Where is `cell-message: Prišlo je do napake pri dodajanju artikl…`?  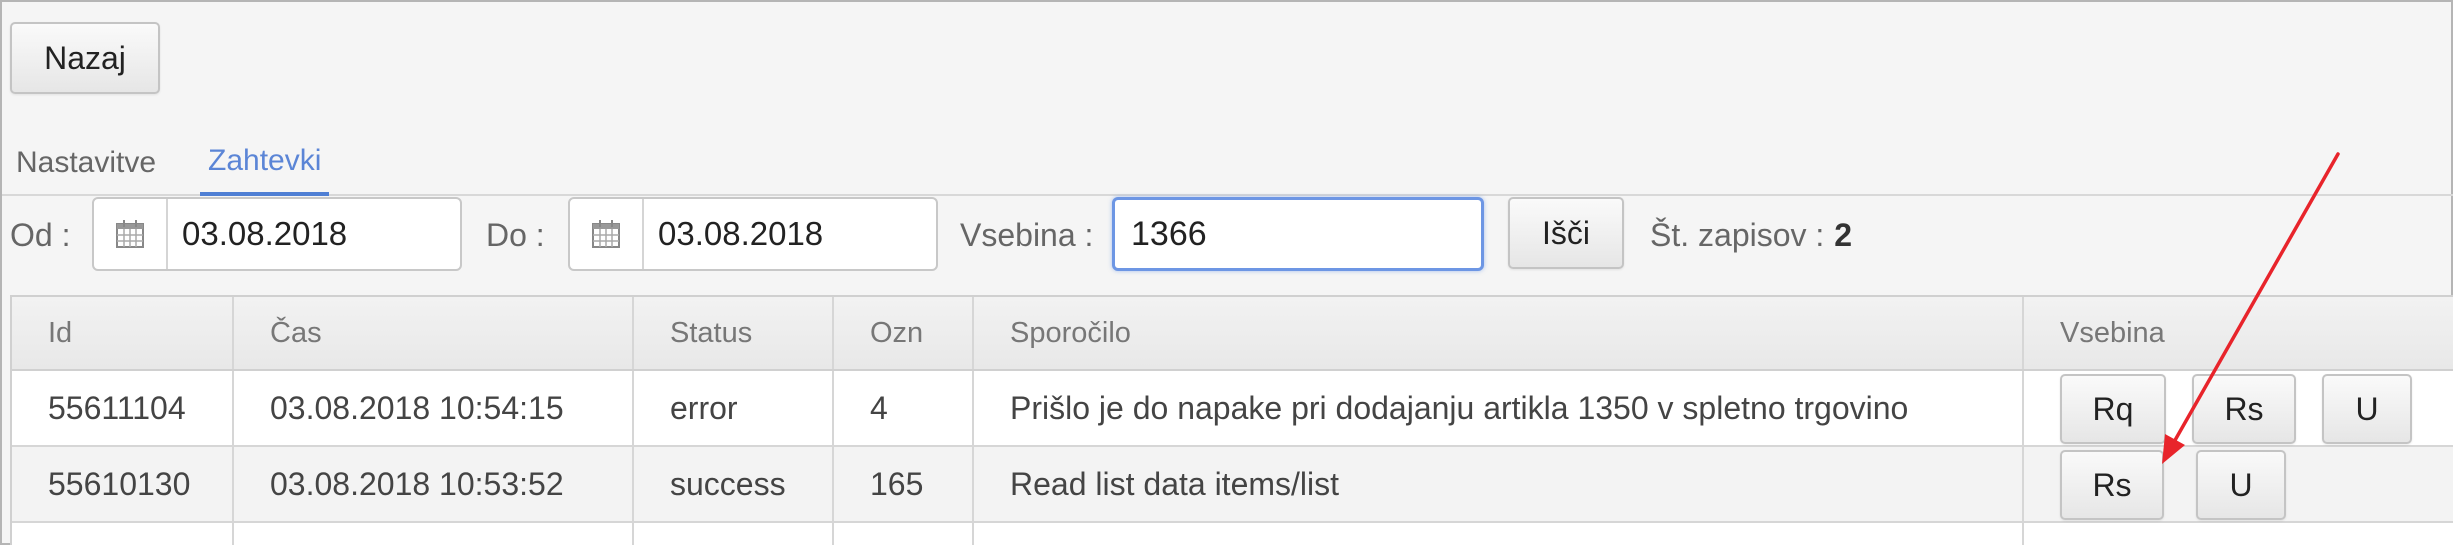 cell-message: Prišlo je do napake pri dodajanju artikl… is located at coordinates (1499, 408).